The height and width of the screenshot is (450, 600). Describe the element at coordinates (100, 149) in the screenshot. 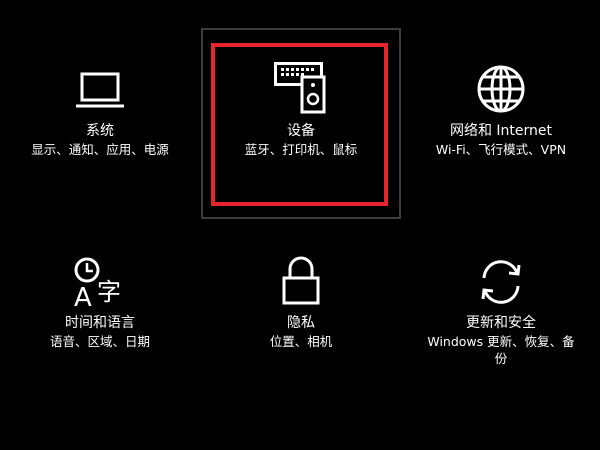

I see `tile-system-desc: 显示、通知、应用、电源` at that location.